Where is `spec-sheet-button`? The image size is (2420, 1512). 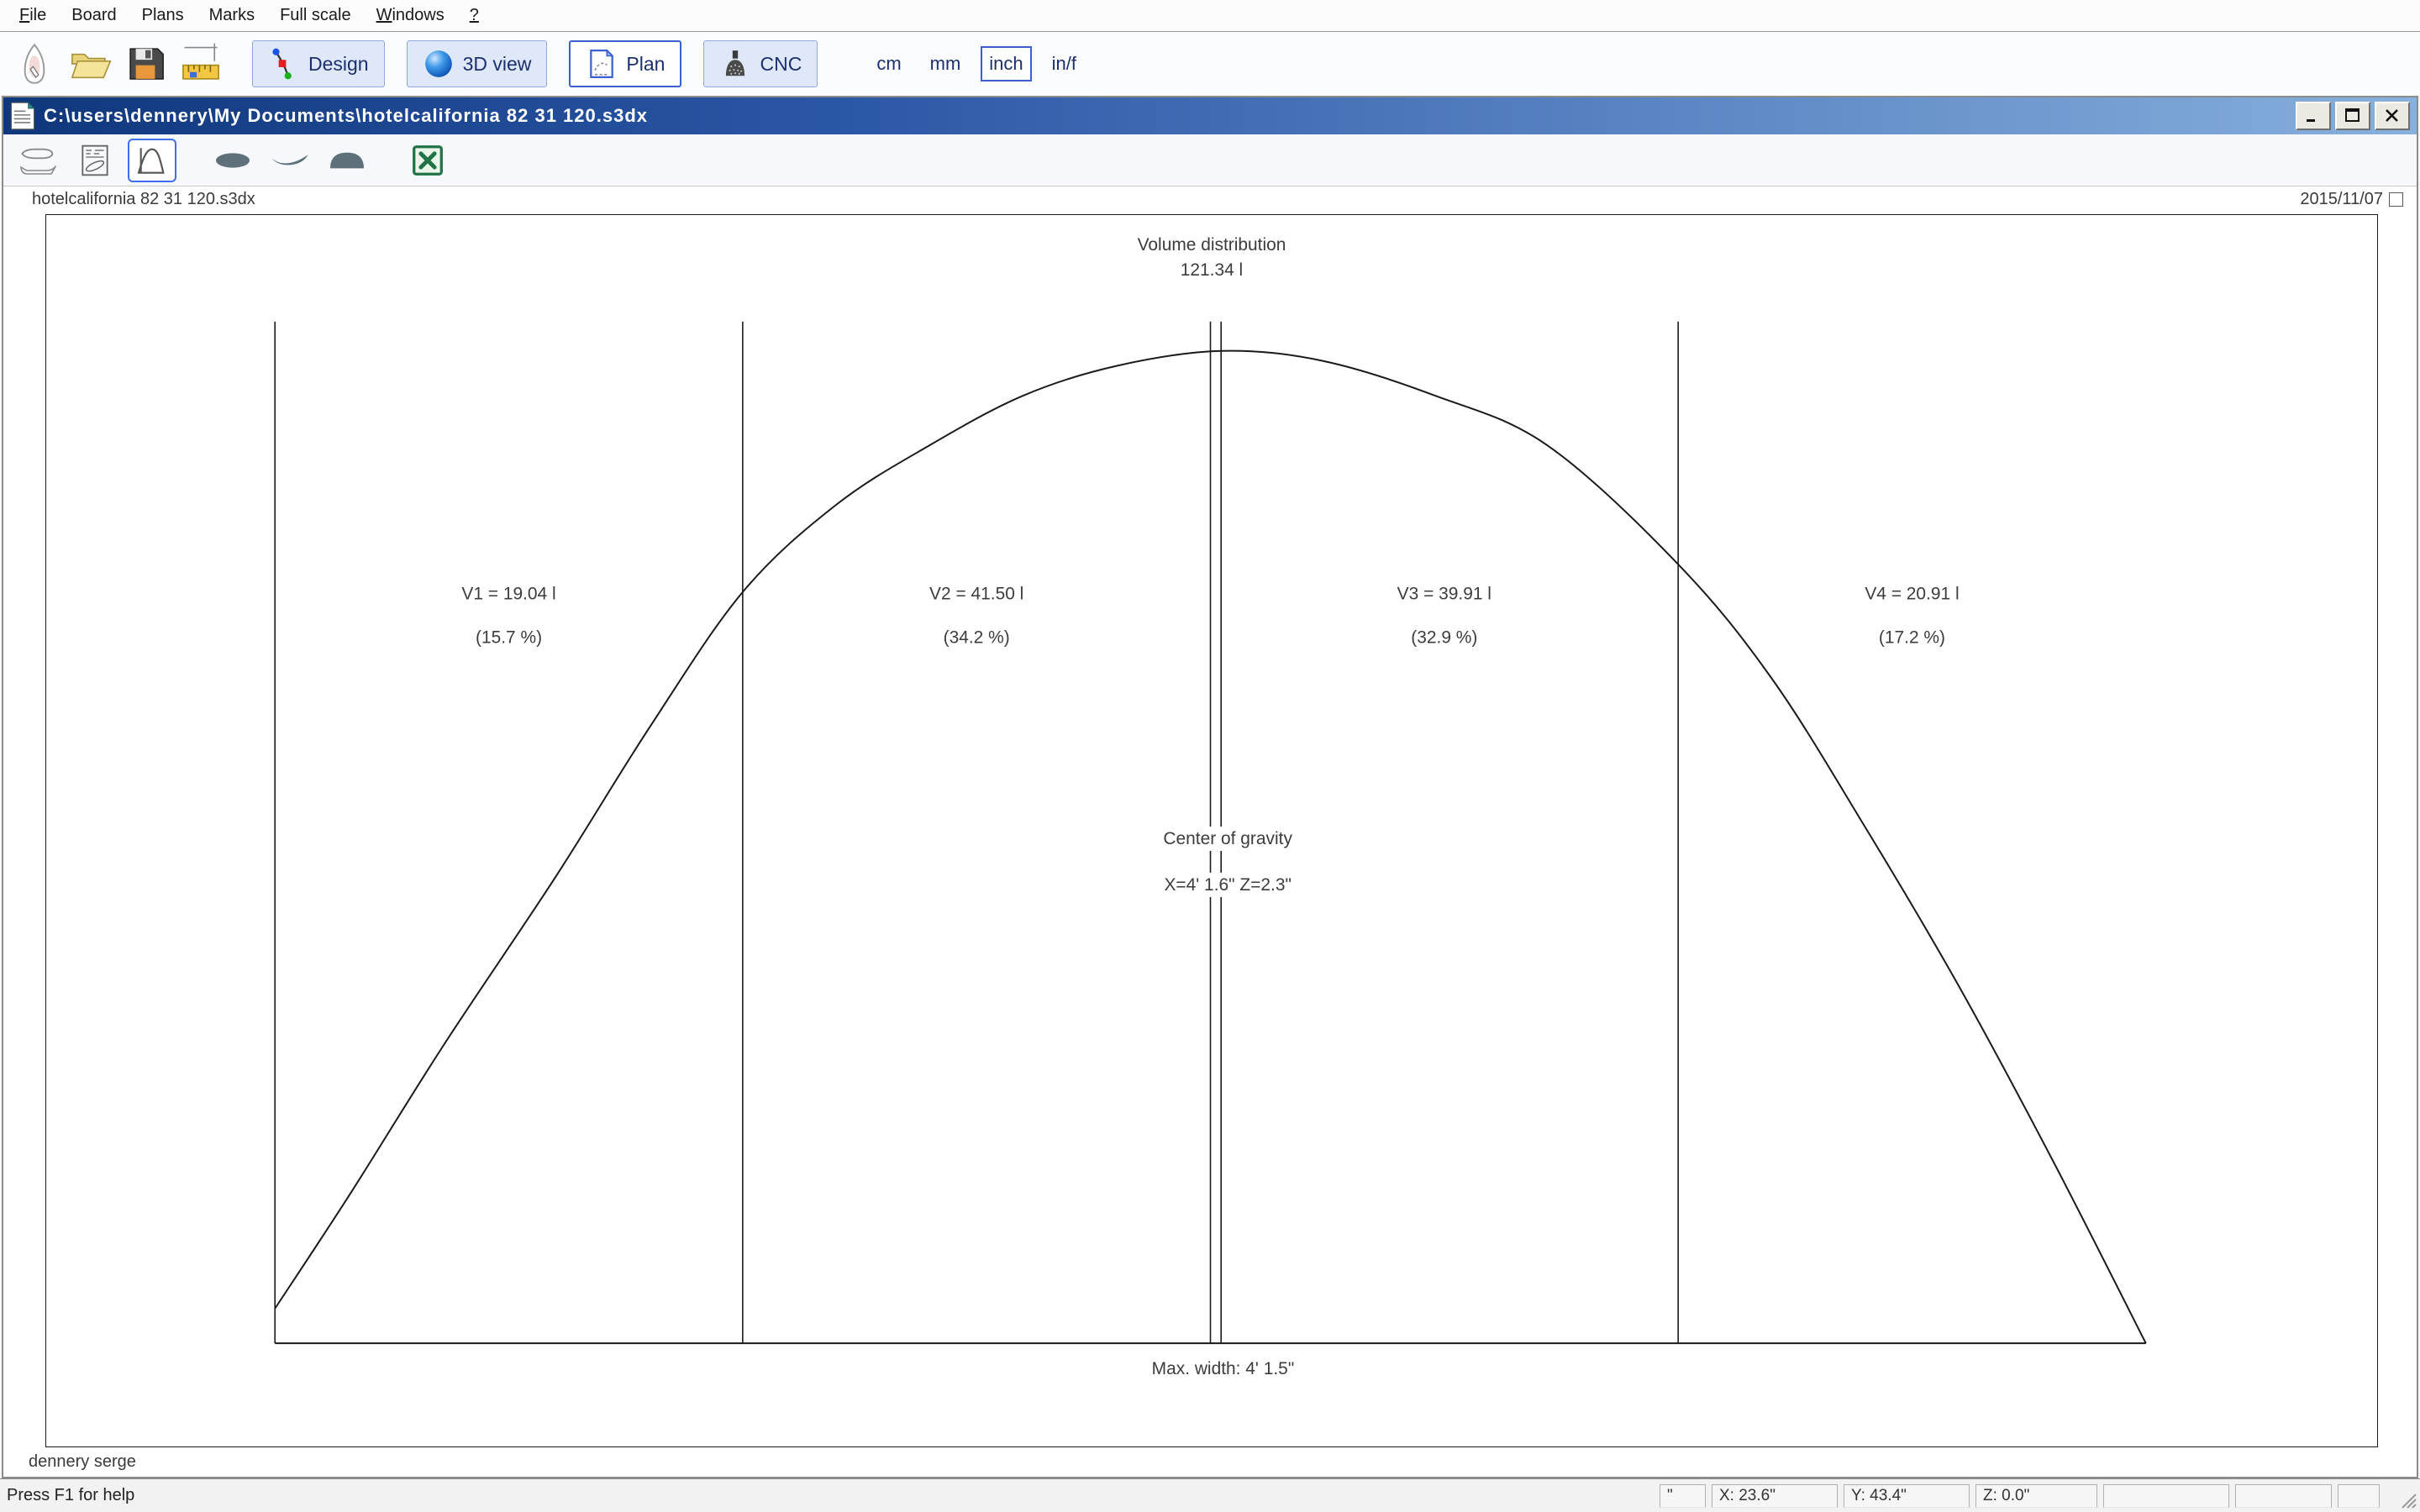 spec-sheet-button is located at coordinates (95, 160).